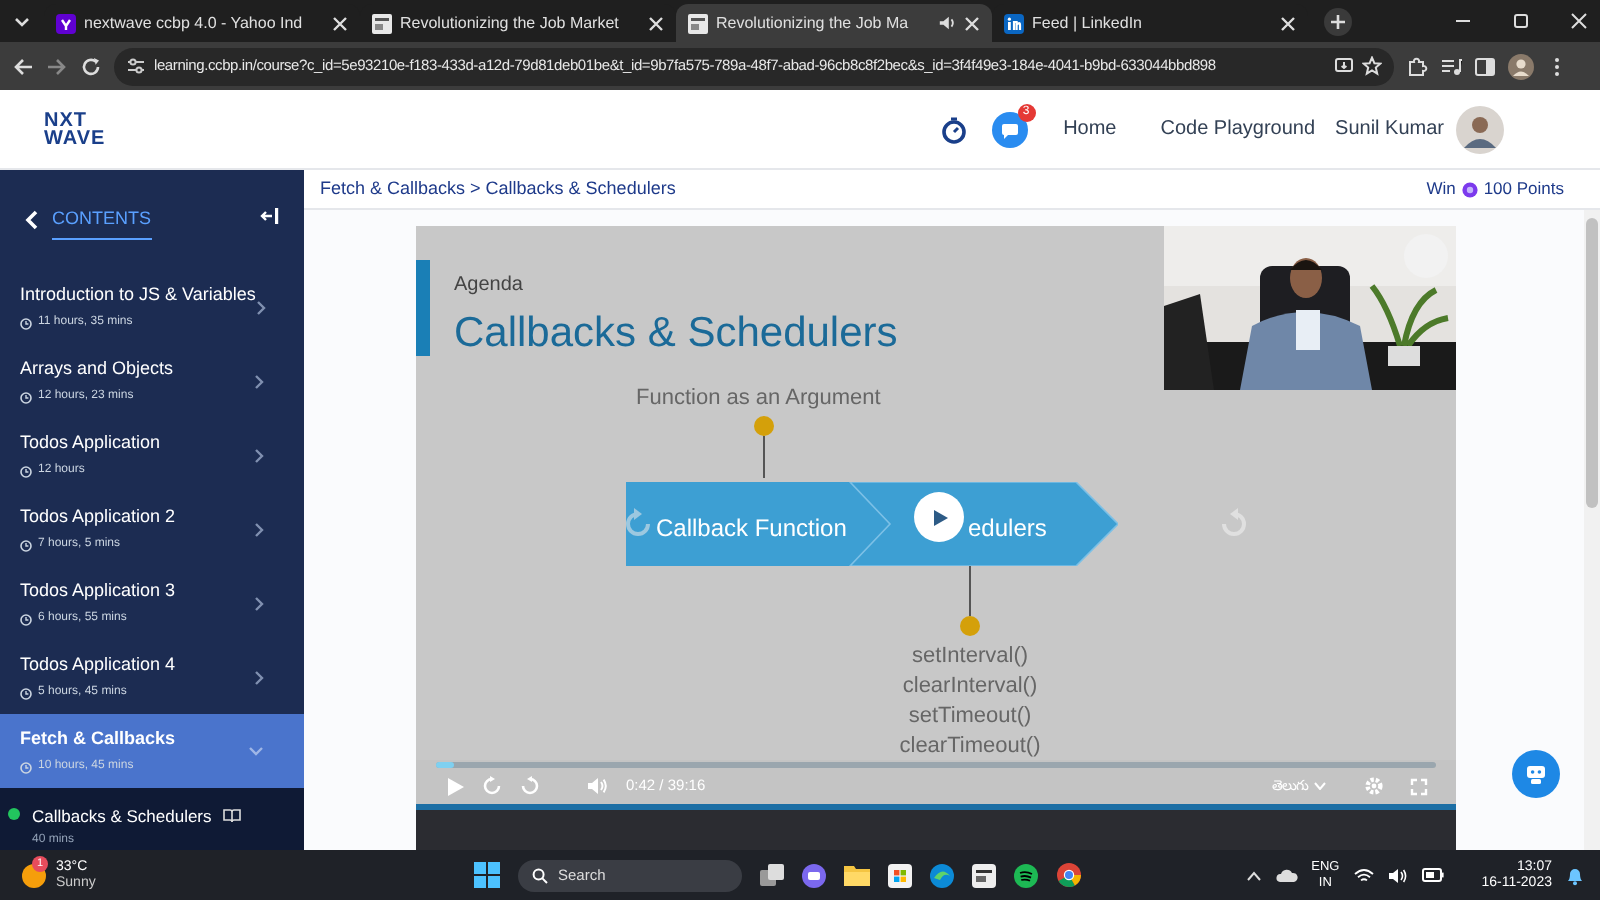 The image size is (1600, 900). What do you see at coordinates (423, 308) in the screenshot?
I see `accent-bar` at bounding box center [423, 308].